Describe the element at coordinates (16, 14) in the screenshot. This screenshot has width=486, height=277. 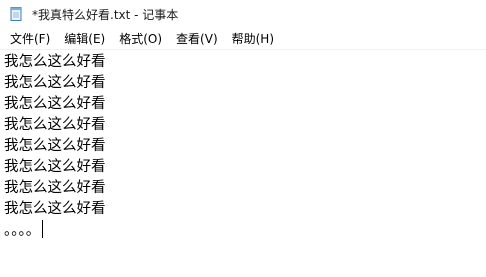
I see `notepad-icon` at that location.